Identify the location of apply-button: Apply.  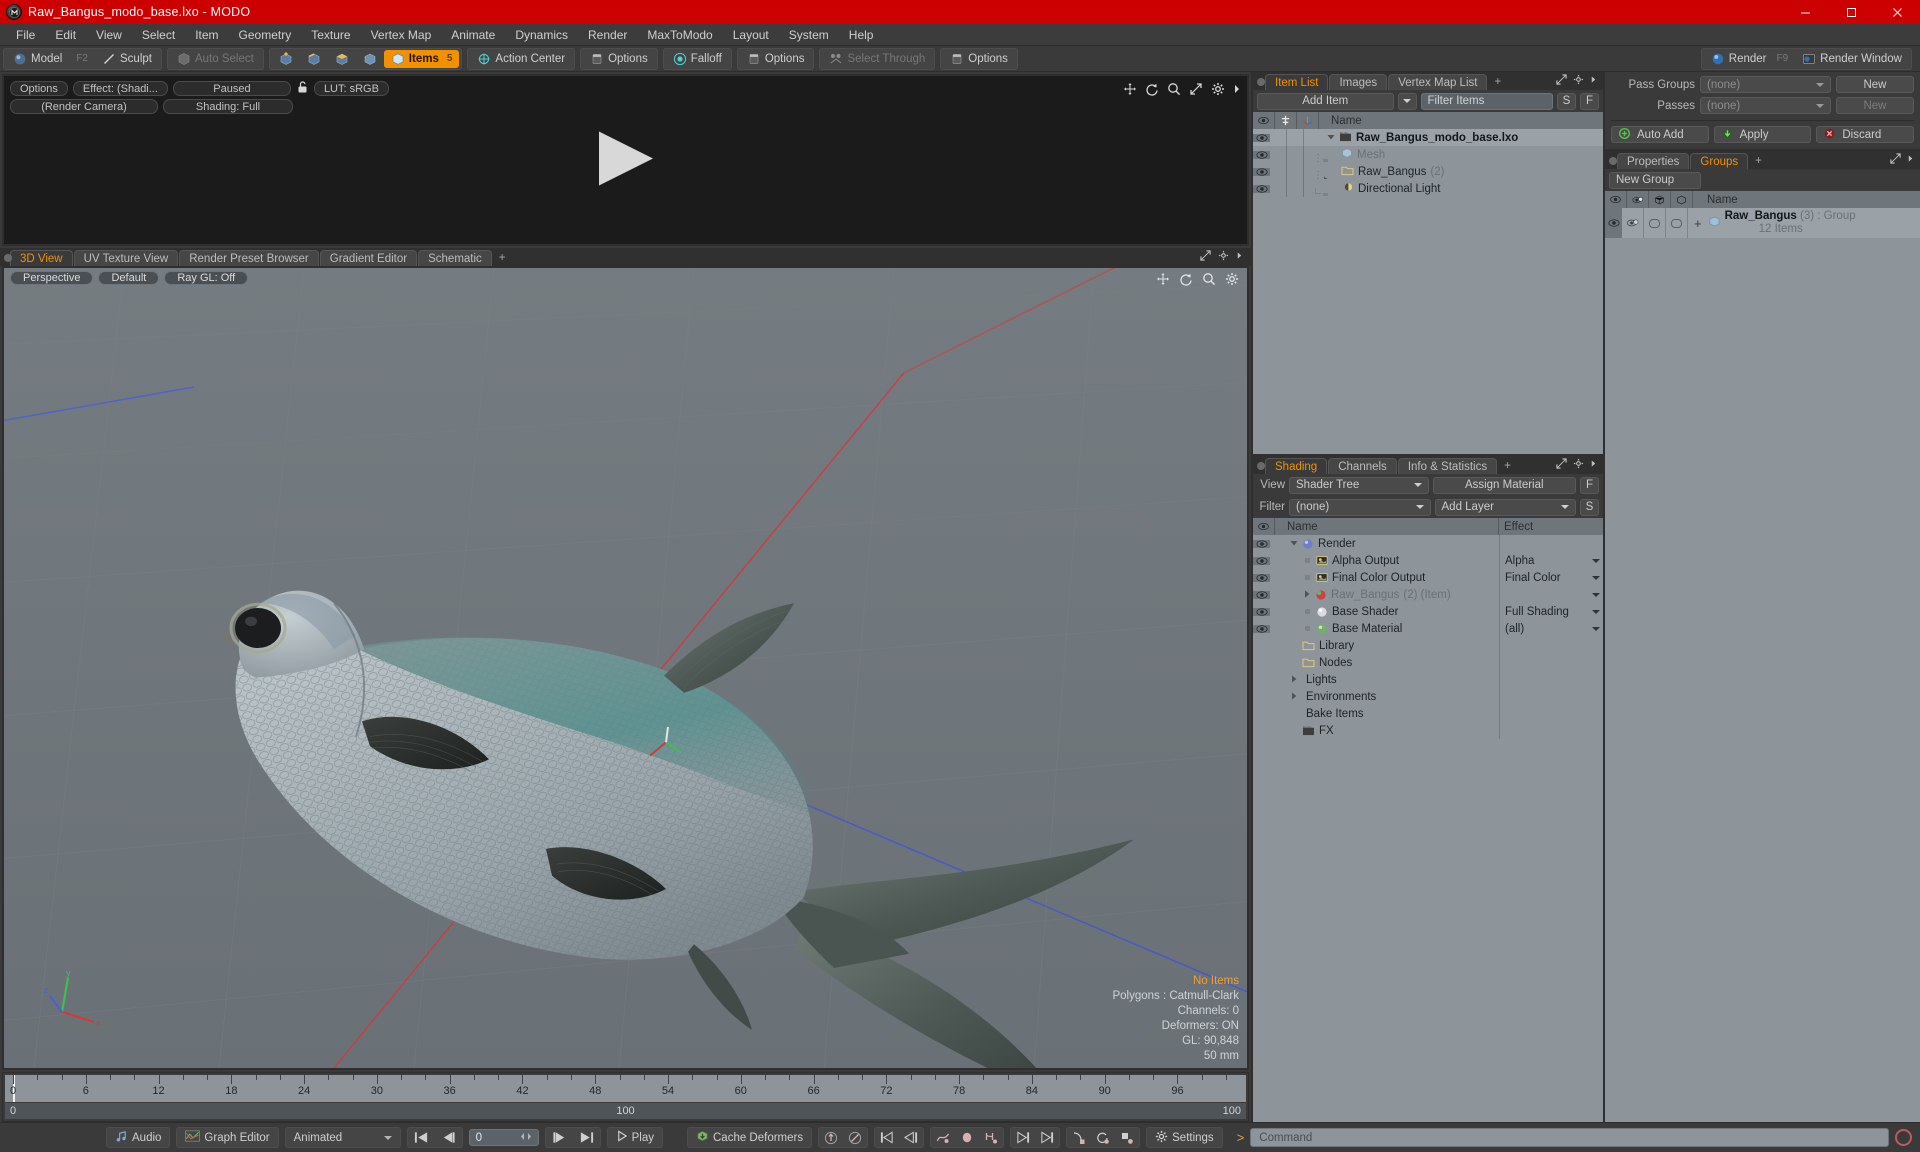
(1762, 134).